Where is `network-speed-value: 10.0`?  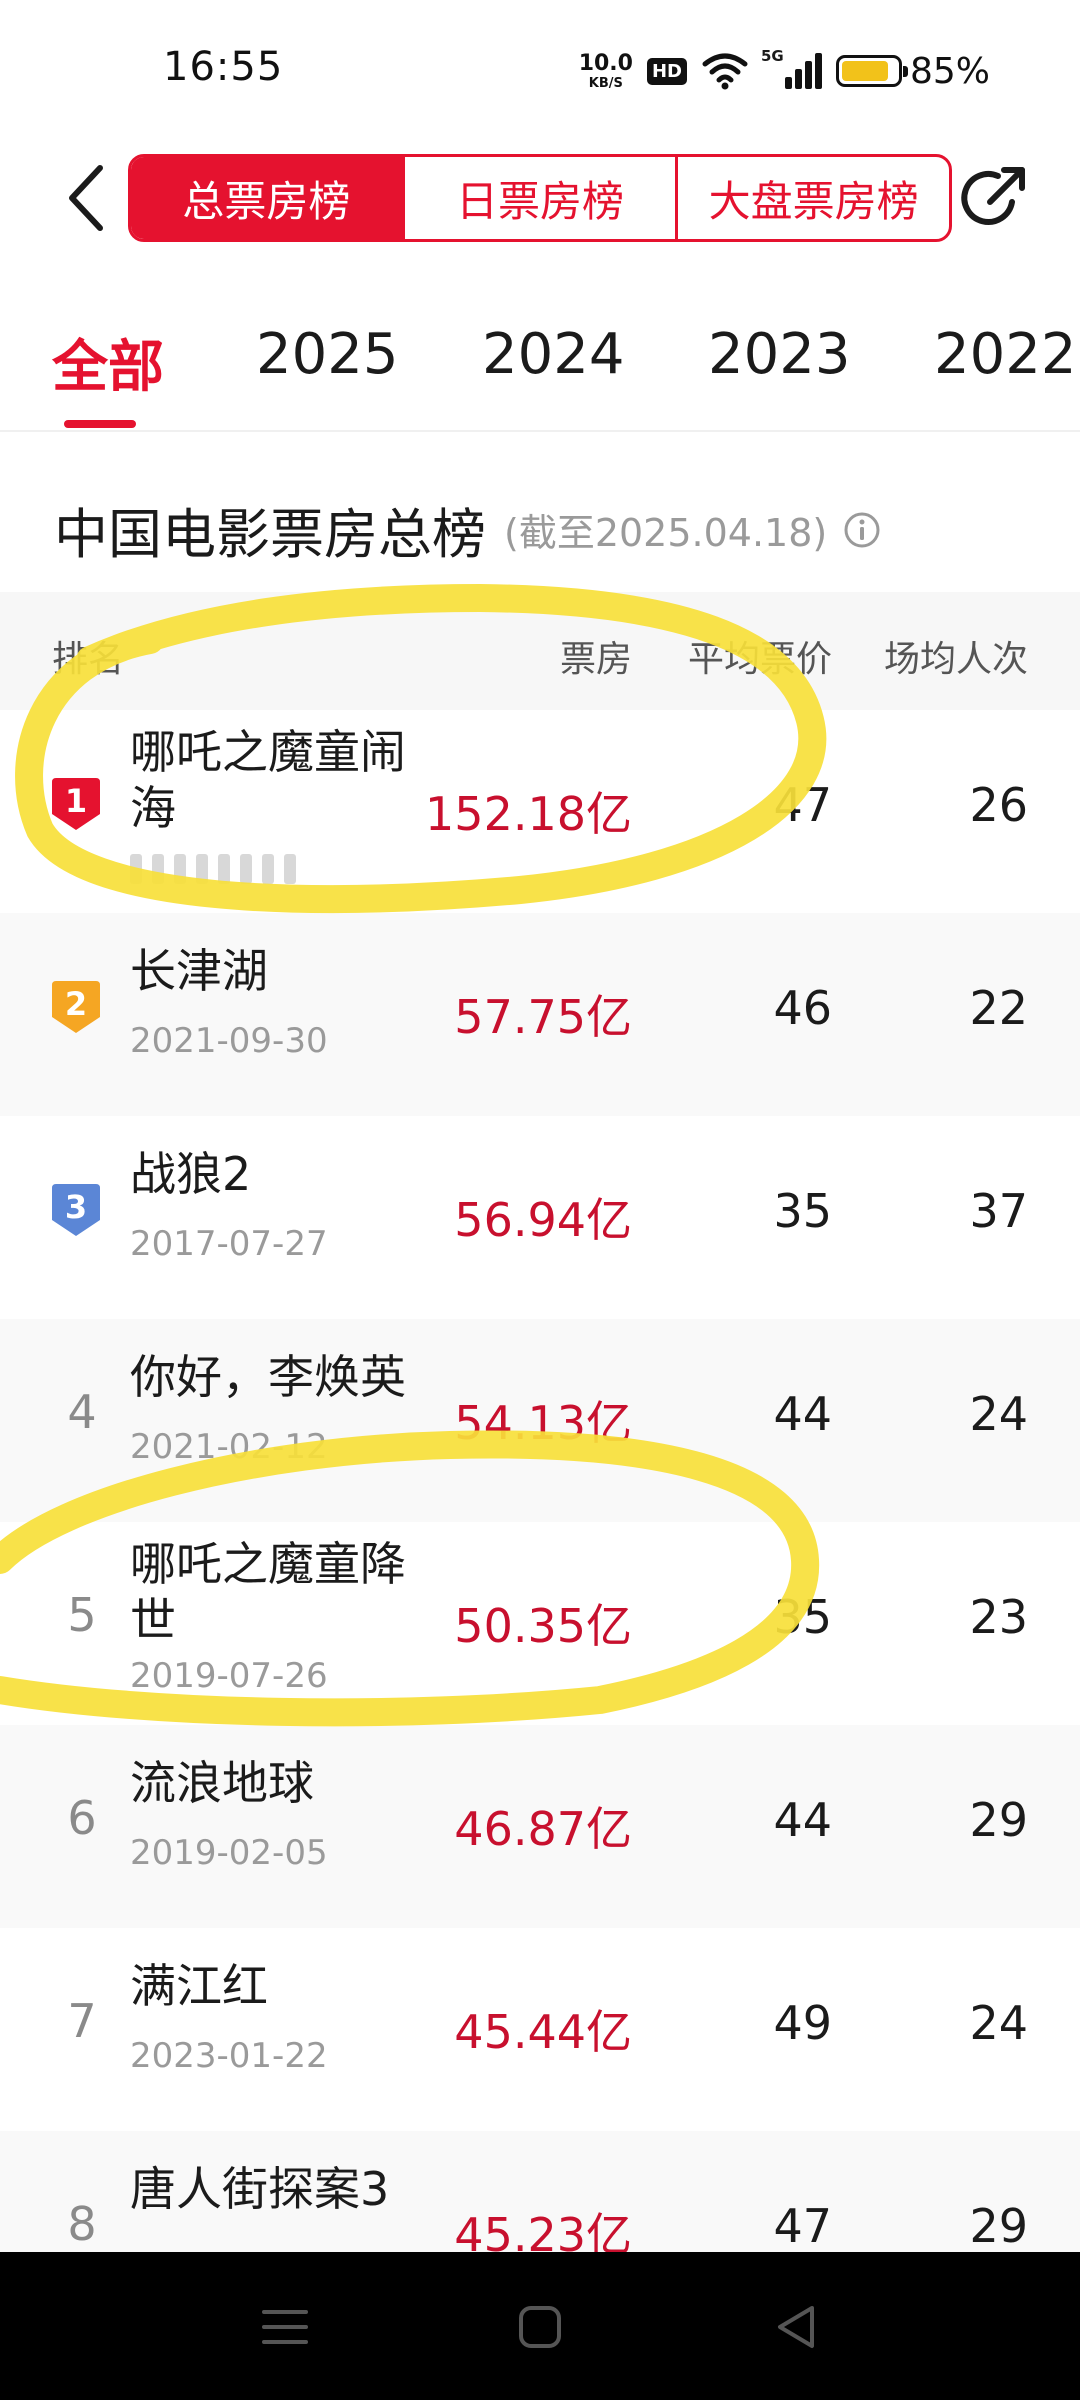 network-speed-value: 10.0 is located at coordinates (605, 63).